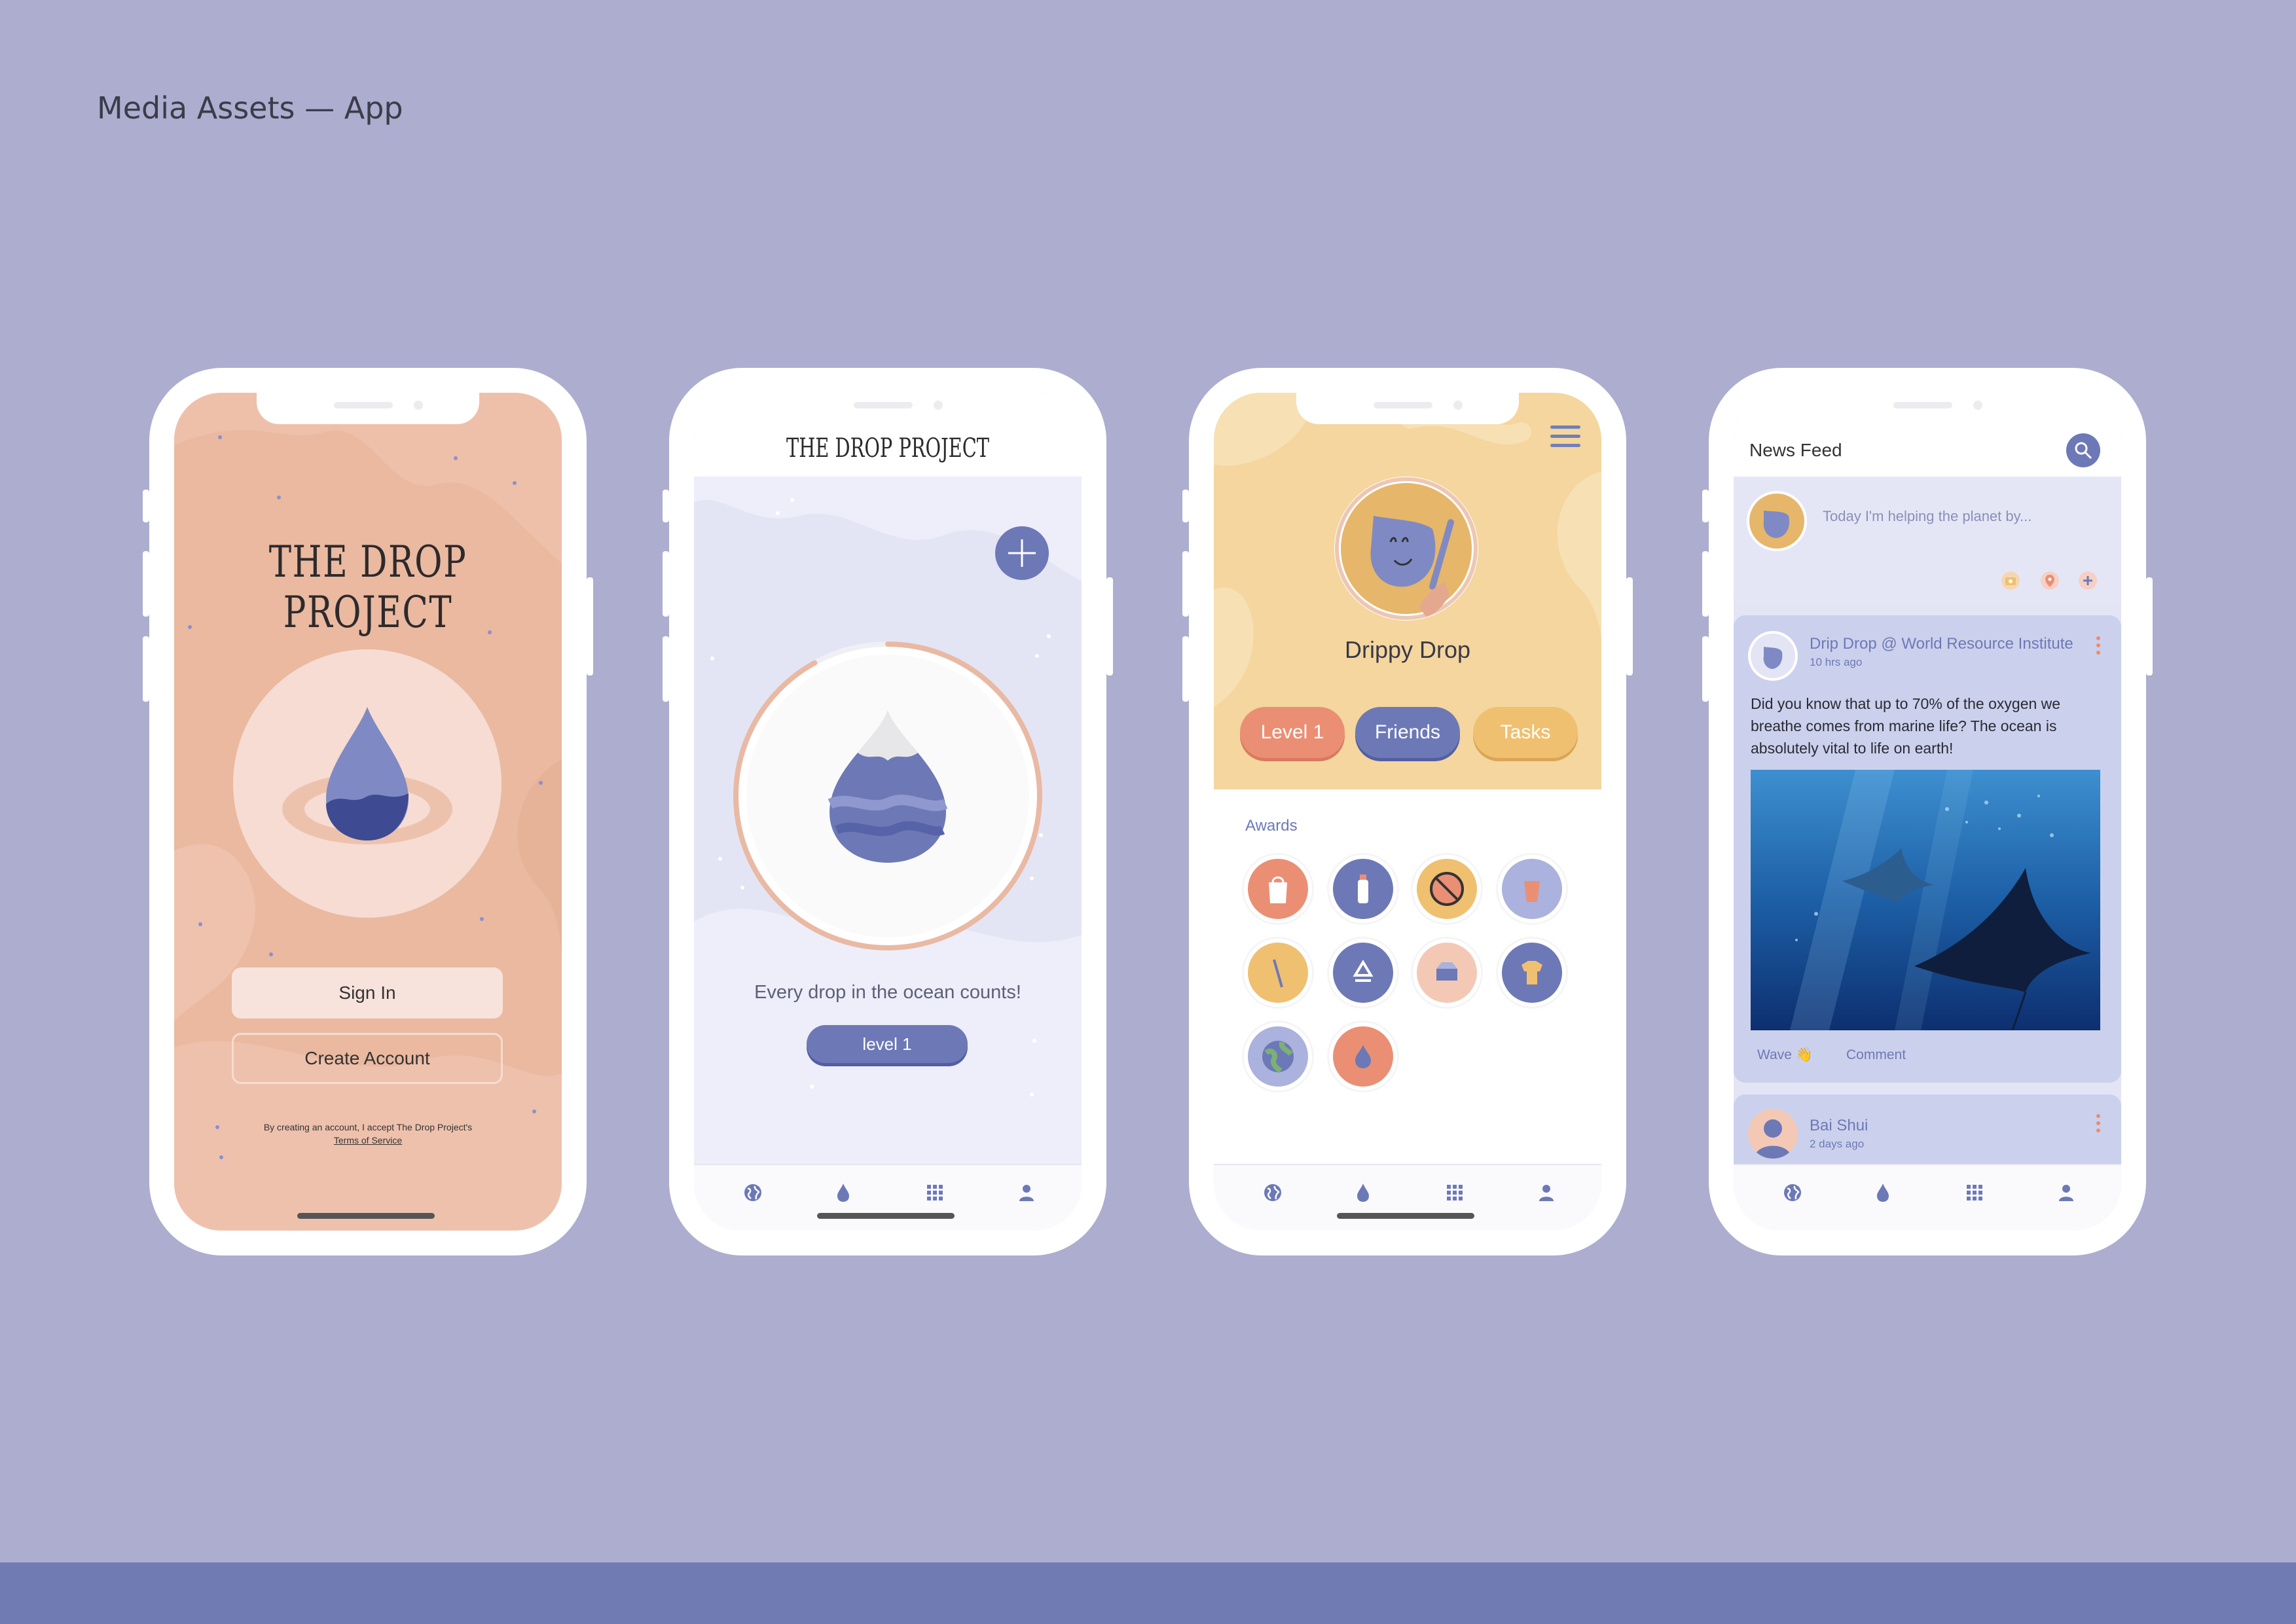 This screenshot has width=2296, height=1624. I want to click on profile-header: Drippy Drop Level 1 Friends Tasks, so click(1407, 591).